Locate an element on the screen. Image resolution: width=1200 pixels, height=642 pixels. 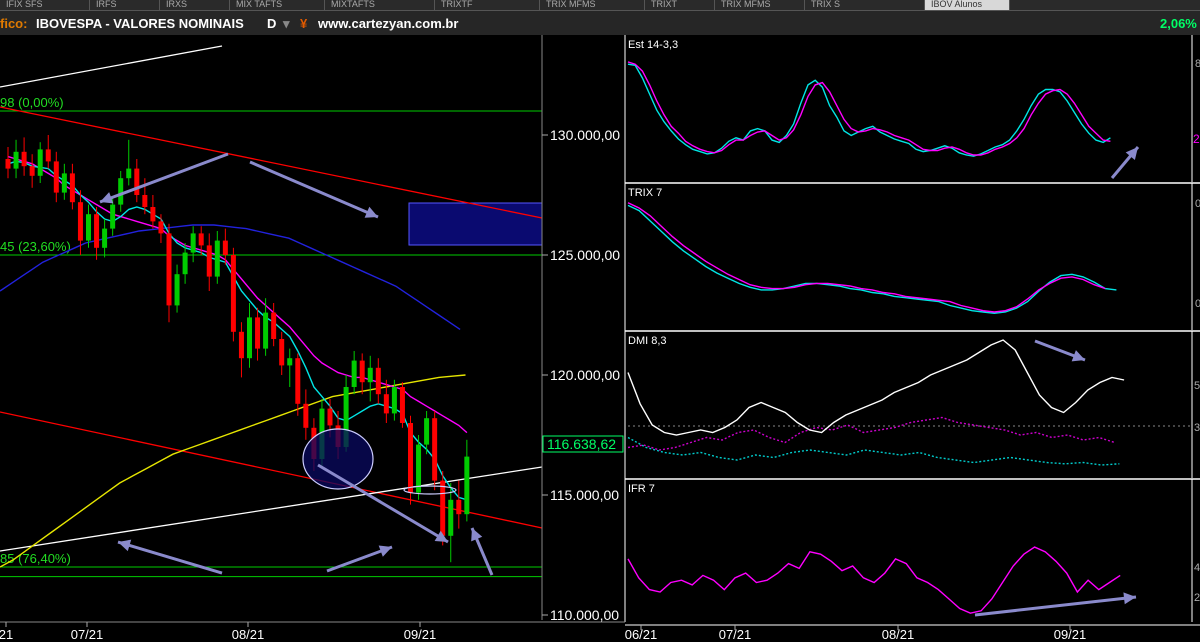
tab-1: IRFS is located at coordinates (125, 5).